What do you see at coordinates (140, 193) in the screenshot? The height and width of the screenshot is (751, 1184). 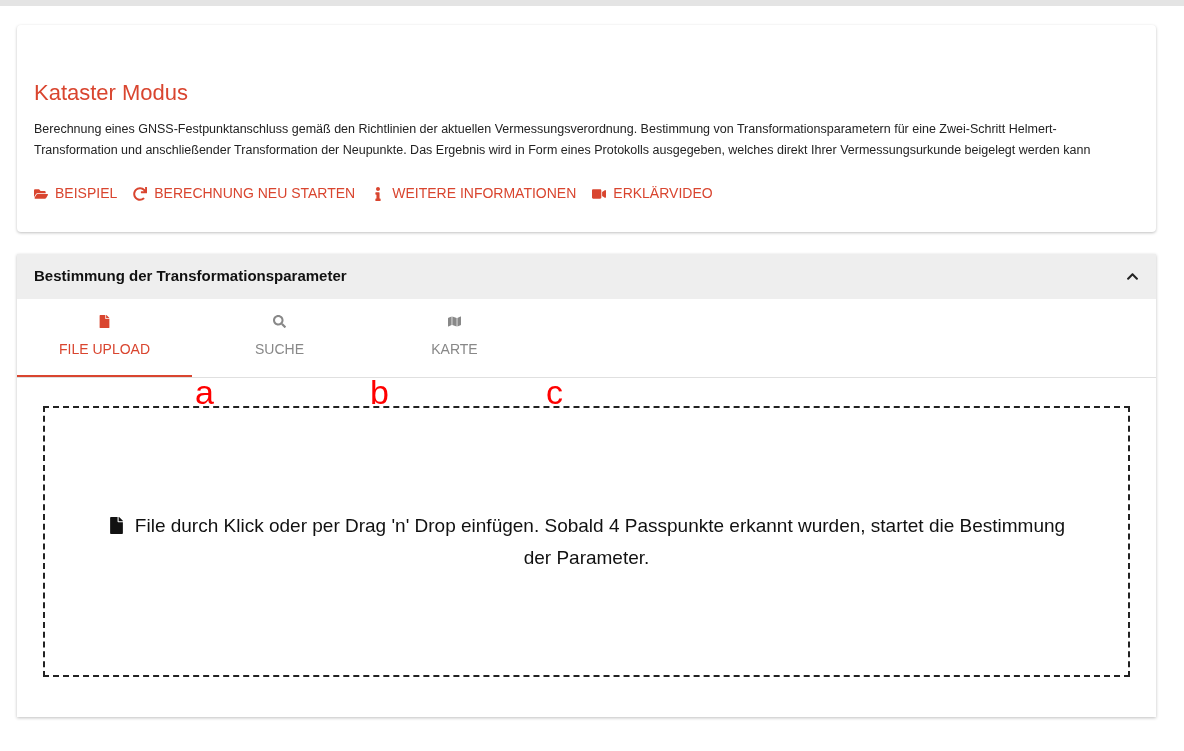 I see `reload-icon` at bounding box center [140, 193].